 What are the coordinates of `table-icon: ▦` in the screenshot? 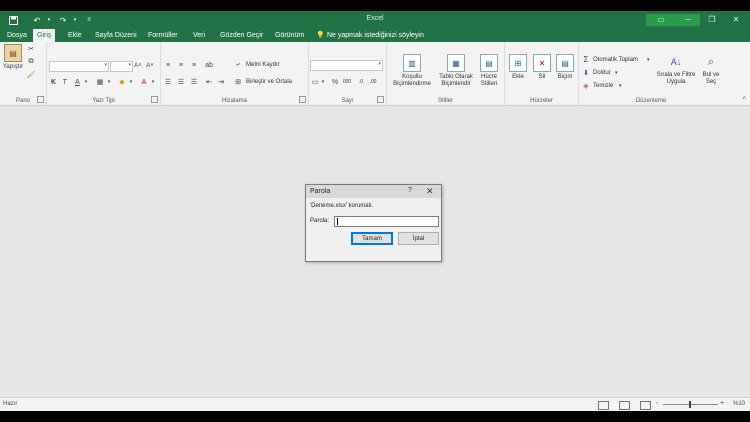 It's located at (456, 63).